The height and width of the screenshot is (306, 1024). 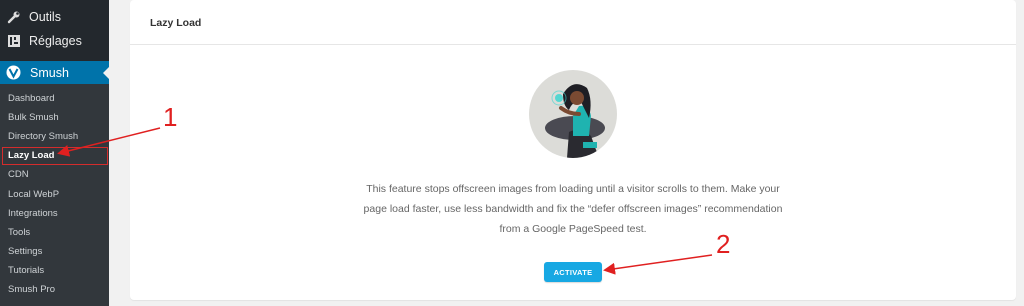 I want to click on submenu-item-integrations: Integrations, so click(x=33, y=214).